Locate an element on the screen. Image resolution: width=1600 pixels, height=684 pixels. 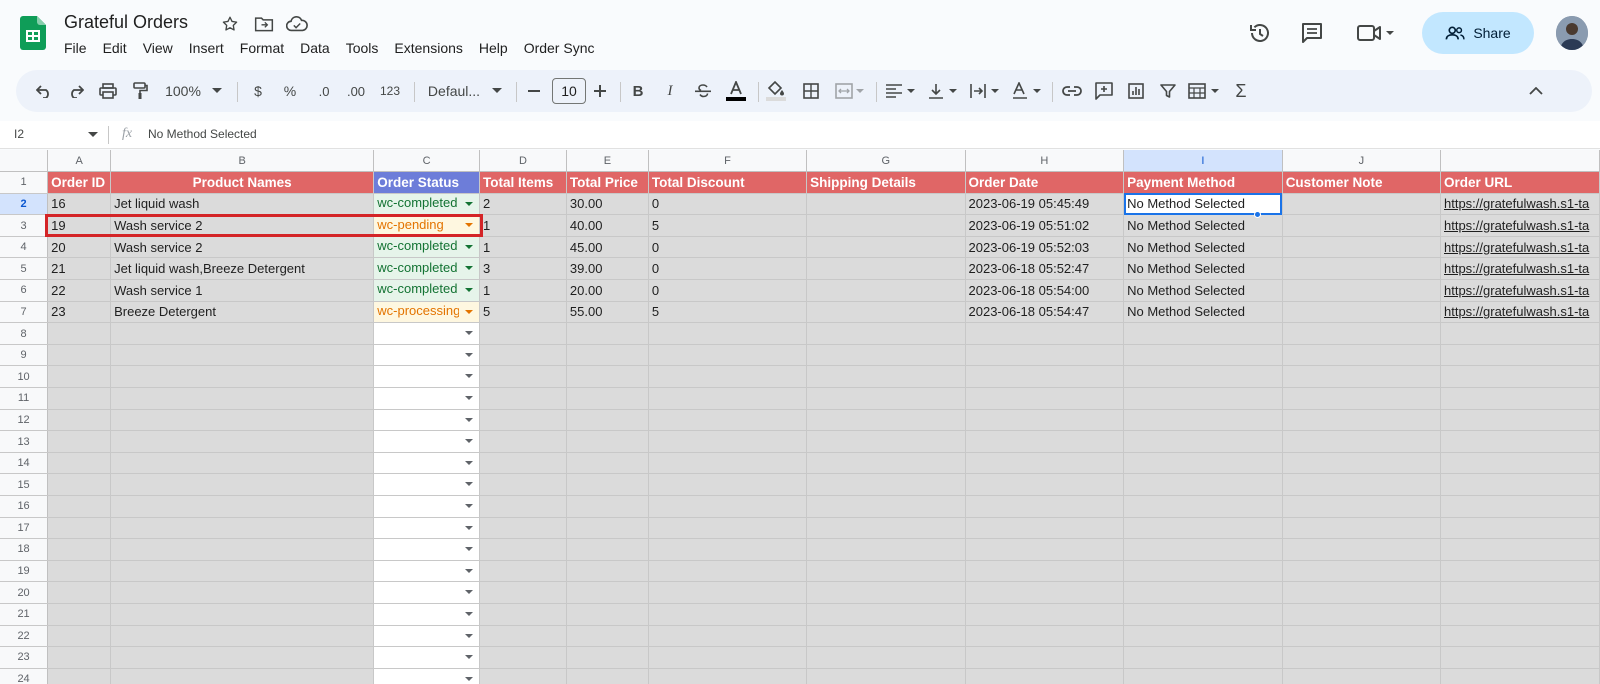
column-header-b: B is located at coordinates (242, 161).